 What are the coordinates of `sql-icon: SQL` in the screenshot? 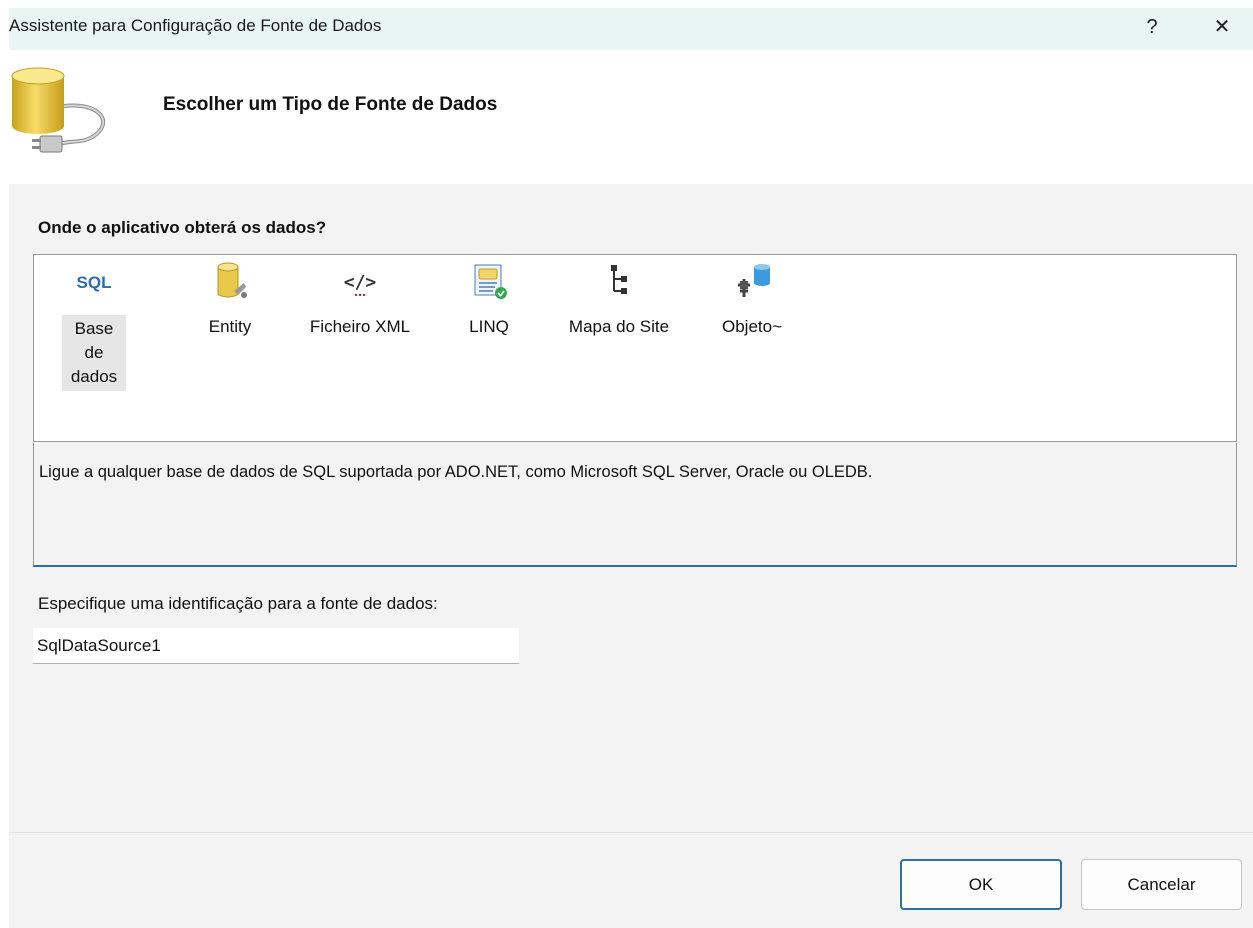 It's located at (94, 282).